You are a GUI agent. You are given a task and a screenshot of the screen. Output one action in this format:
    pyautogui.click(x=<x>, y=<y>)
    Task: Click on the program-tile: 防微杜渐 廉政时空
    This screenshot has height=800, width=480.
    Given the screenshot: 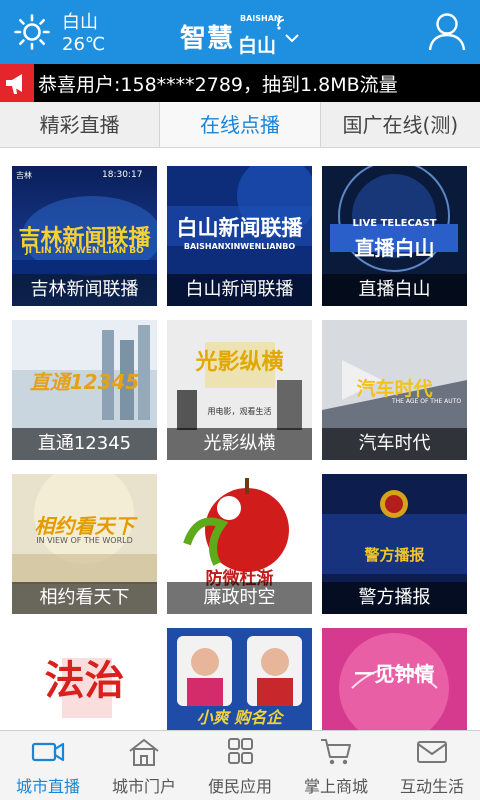 What is the action you would take?
    pyautogui.click(x=239, y=544)
    